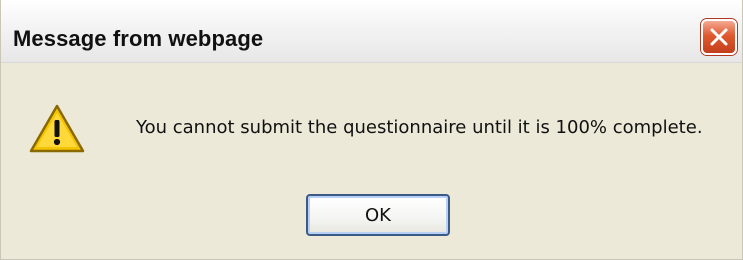 The image size is (743, 260). What do you see at coordinates (138, 38) in the screenshot?
I see `dialog-title: Message from webpage` at bounding box center [138, 38].